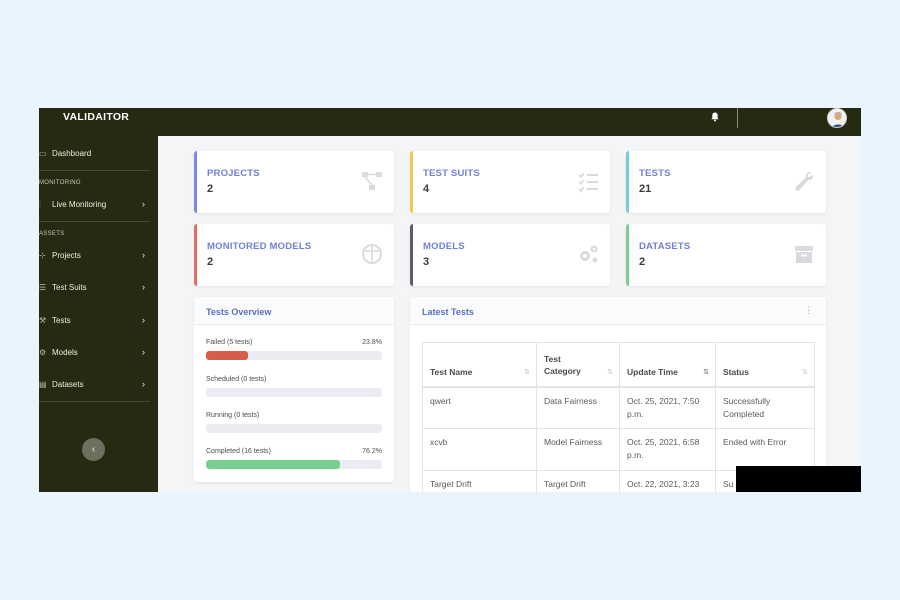 This screenshot has width=900, height=600. I want to click on sidebar-item-datasets: ▤ Datasets ›, so click(98, 385).